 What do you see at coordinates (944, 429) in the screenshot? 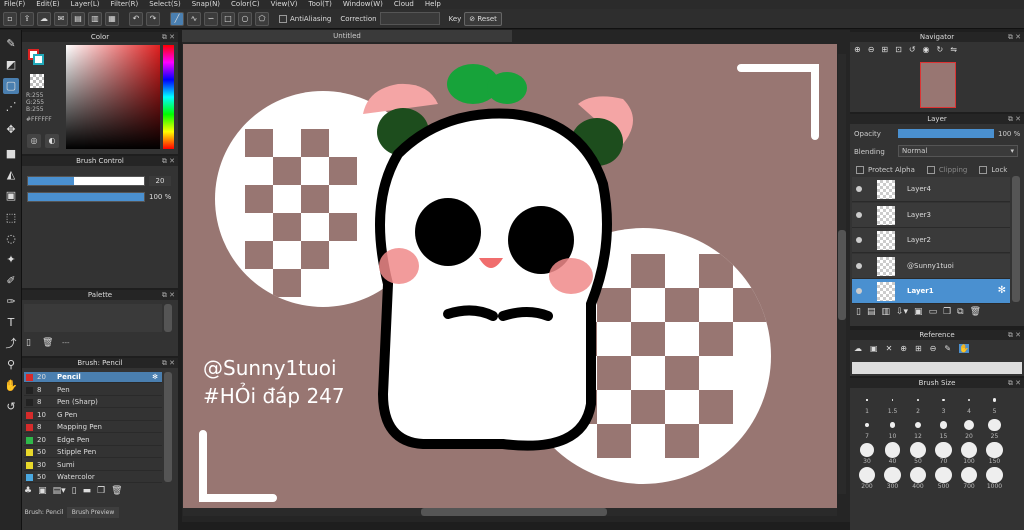
I see `brush-size-cell: 15` at bounding box center [944, 429].